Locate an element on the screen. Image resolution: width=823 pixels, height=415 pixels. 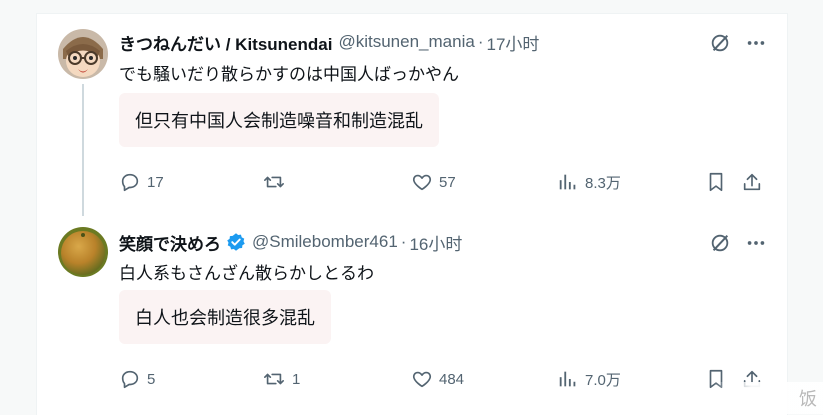
views-button: 8.3万 is located at coordinates (589, 182).